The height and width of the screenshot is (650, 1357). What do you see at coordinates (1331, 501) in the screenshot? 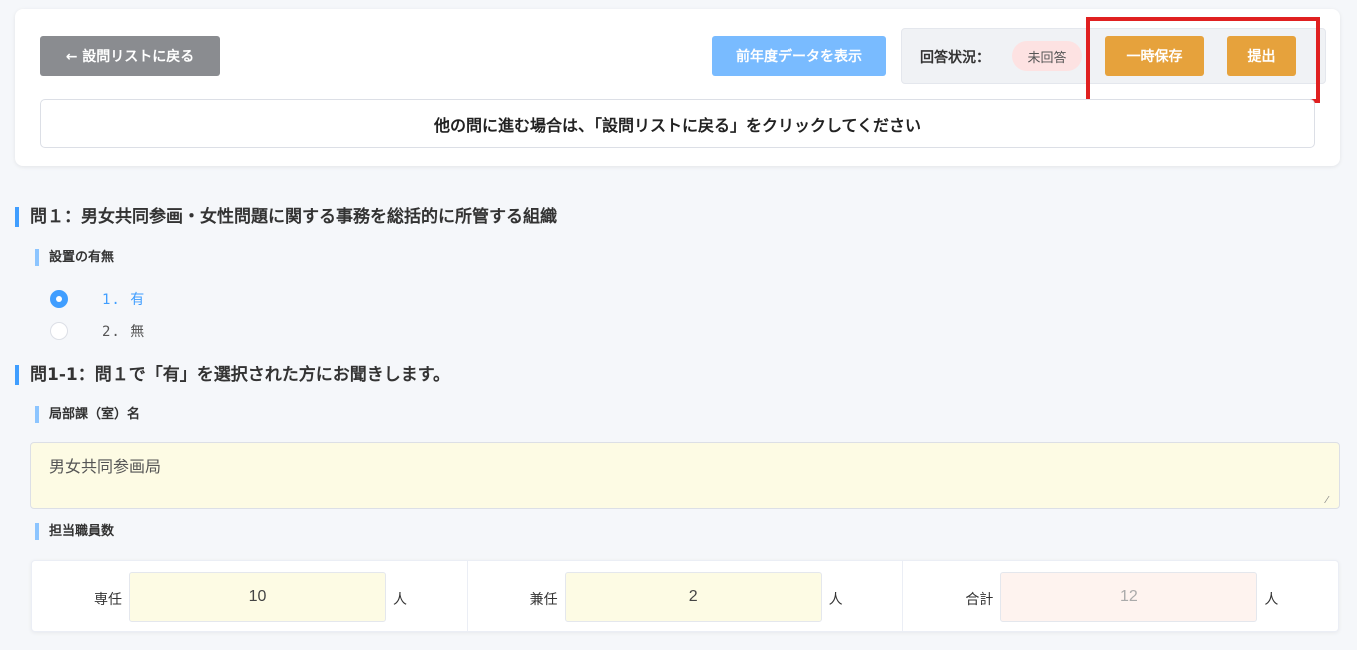
I see `resize-handle-icon: ⁄` at bounding box center [1331, 501].